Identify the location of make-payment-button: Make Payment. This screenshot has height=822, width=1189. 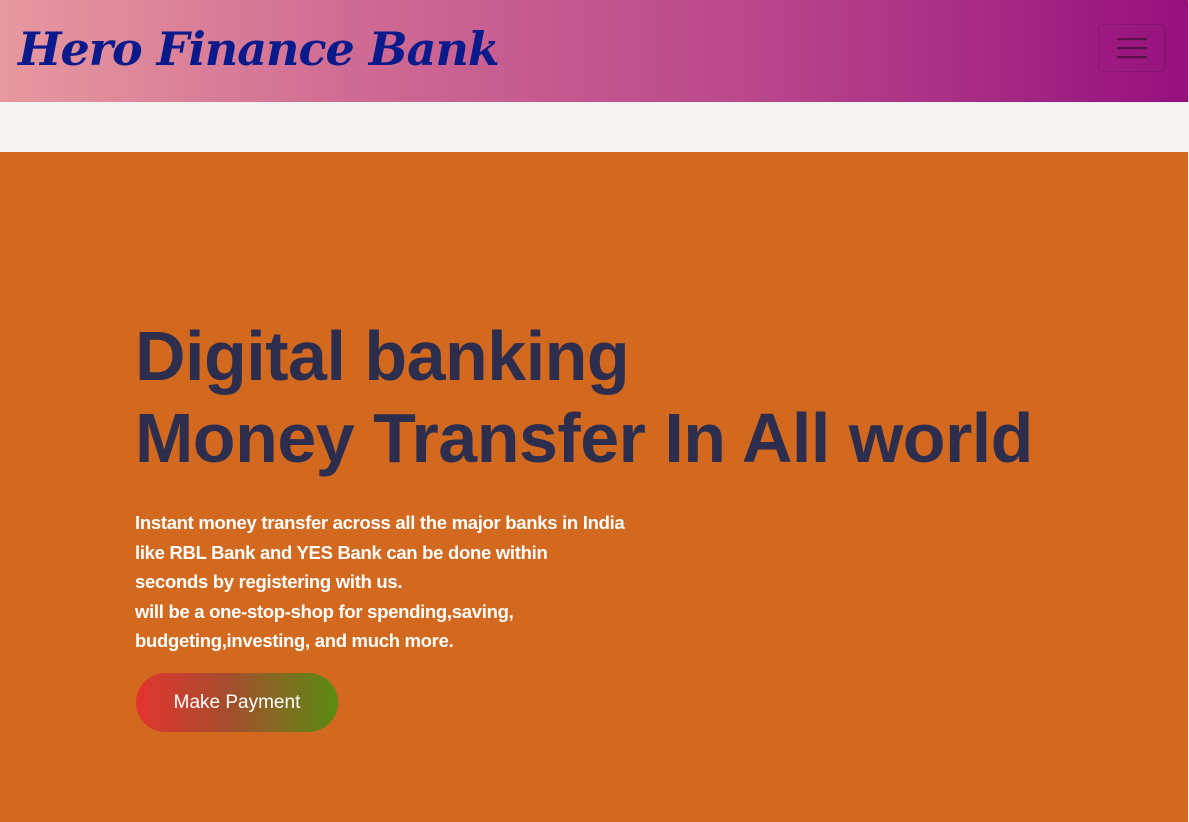
(237, 702).